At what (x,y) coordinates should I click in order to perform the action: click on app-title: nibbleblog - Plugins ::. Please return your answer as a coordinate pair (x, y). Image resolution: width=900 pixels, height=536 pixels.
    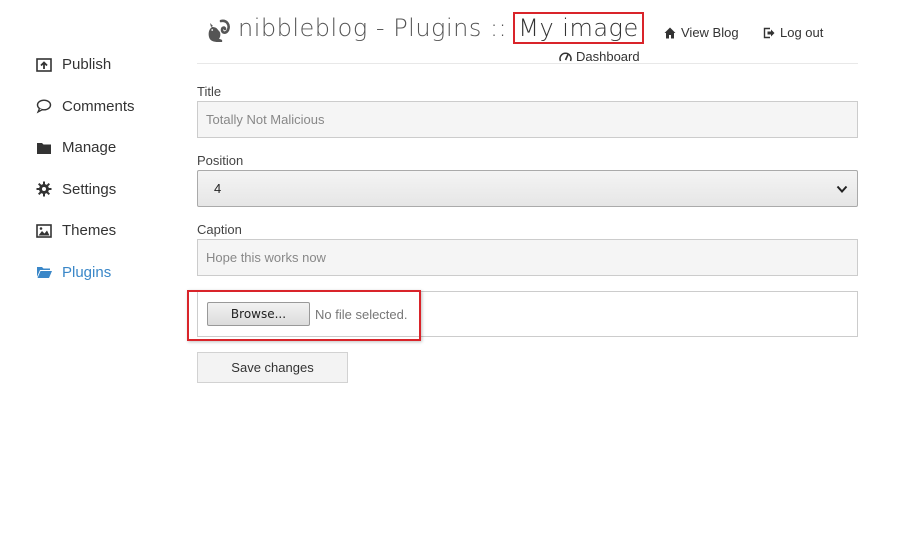
    Looking at the image, I should click on (373, 28).